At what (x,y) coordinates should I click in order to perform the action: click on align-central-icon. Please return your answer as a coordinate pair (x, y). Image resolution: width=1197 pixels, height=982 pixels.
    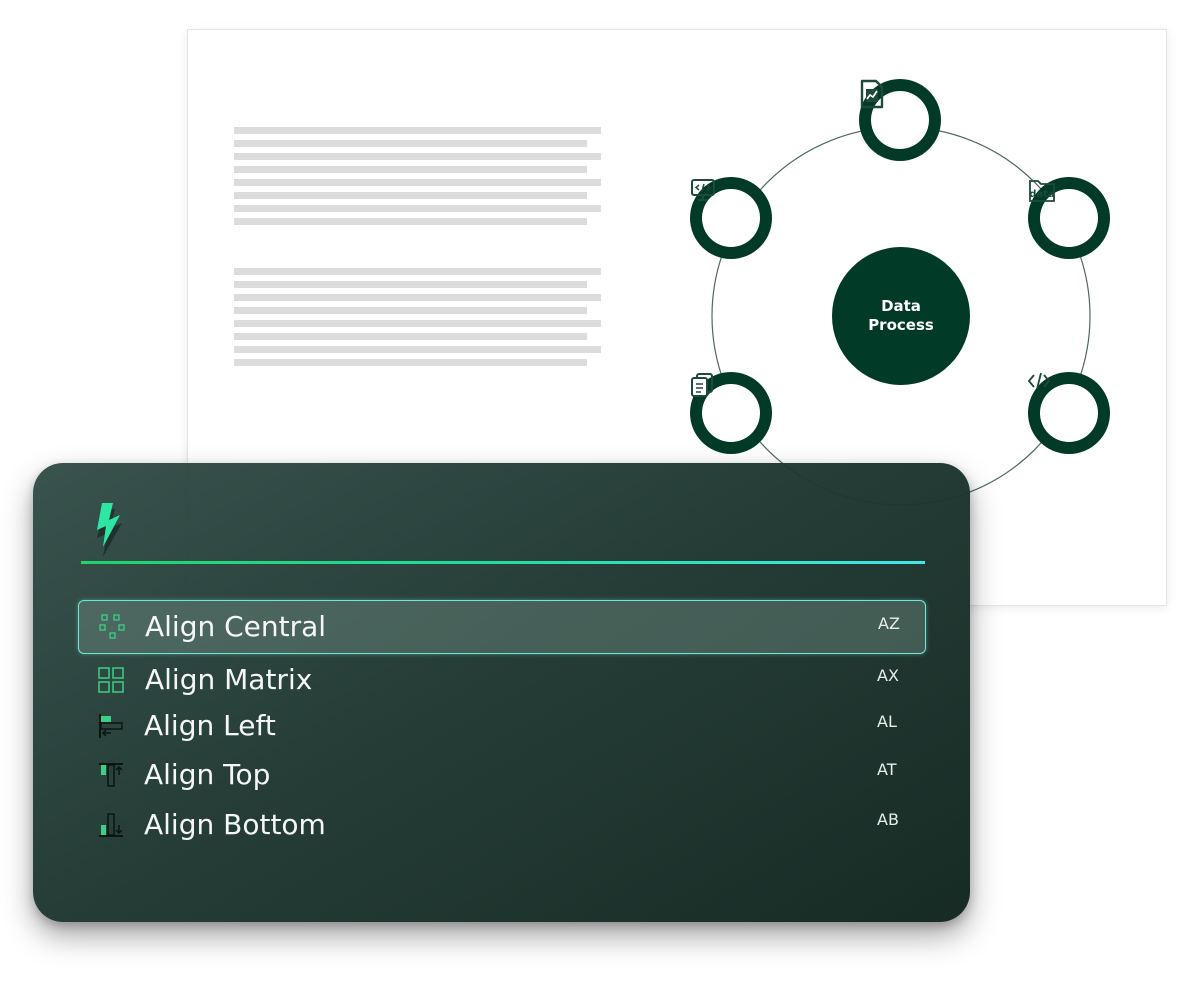
    Looking at the image, I should click on (112, 626).